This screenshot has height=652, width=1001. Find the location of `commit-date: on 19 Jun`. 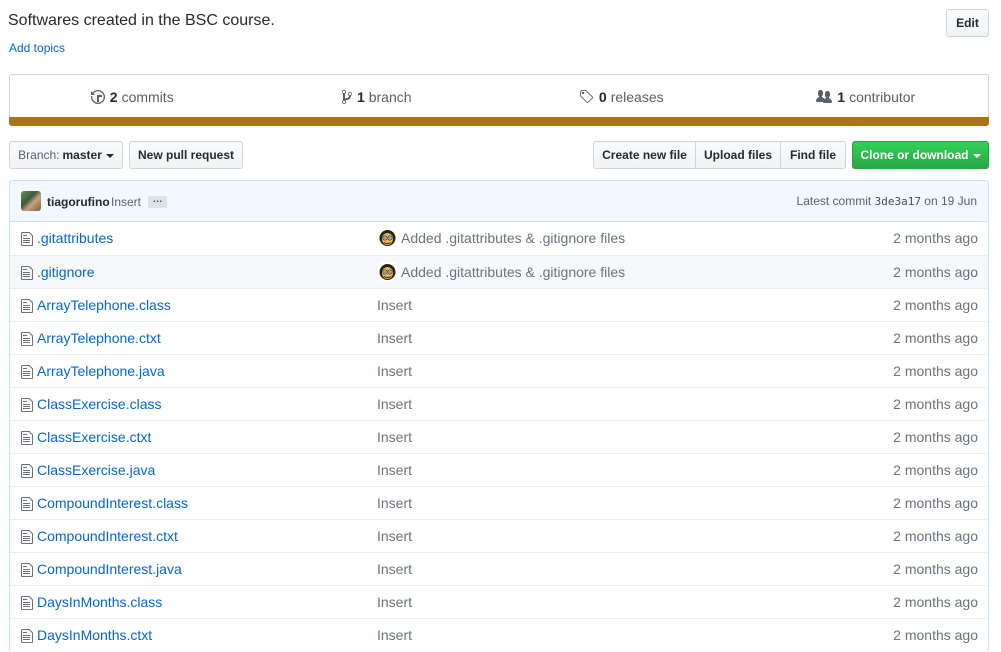

commit-date: on 19 Jun is located at coordinates (950, 201).